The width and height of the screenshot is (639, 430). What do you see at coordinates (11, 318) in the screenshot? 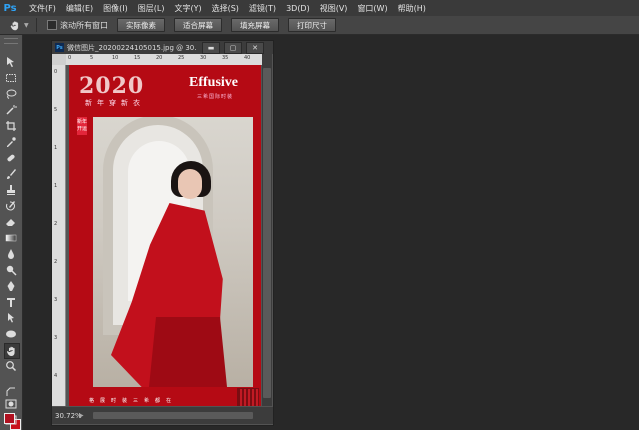
I see `path-selection-tool-icon` at bounding box center [11, 318].